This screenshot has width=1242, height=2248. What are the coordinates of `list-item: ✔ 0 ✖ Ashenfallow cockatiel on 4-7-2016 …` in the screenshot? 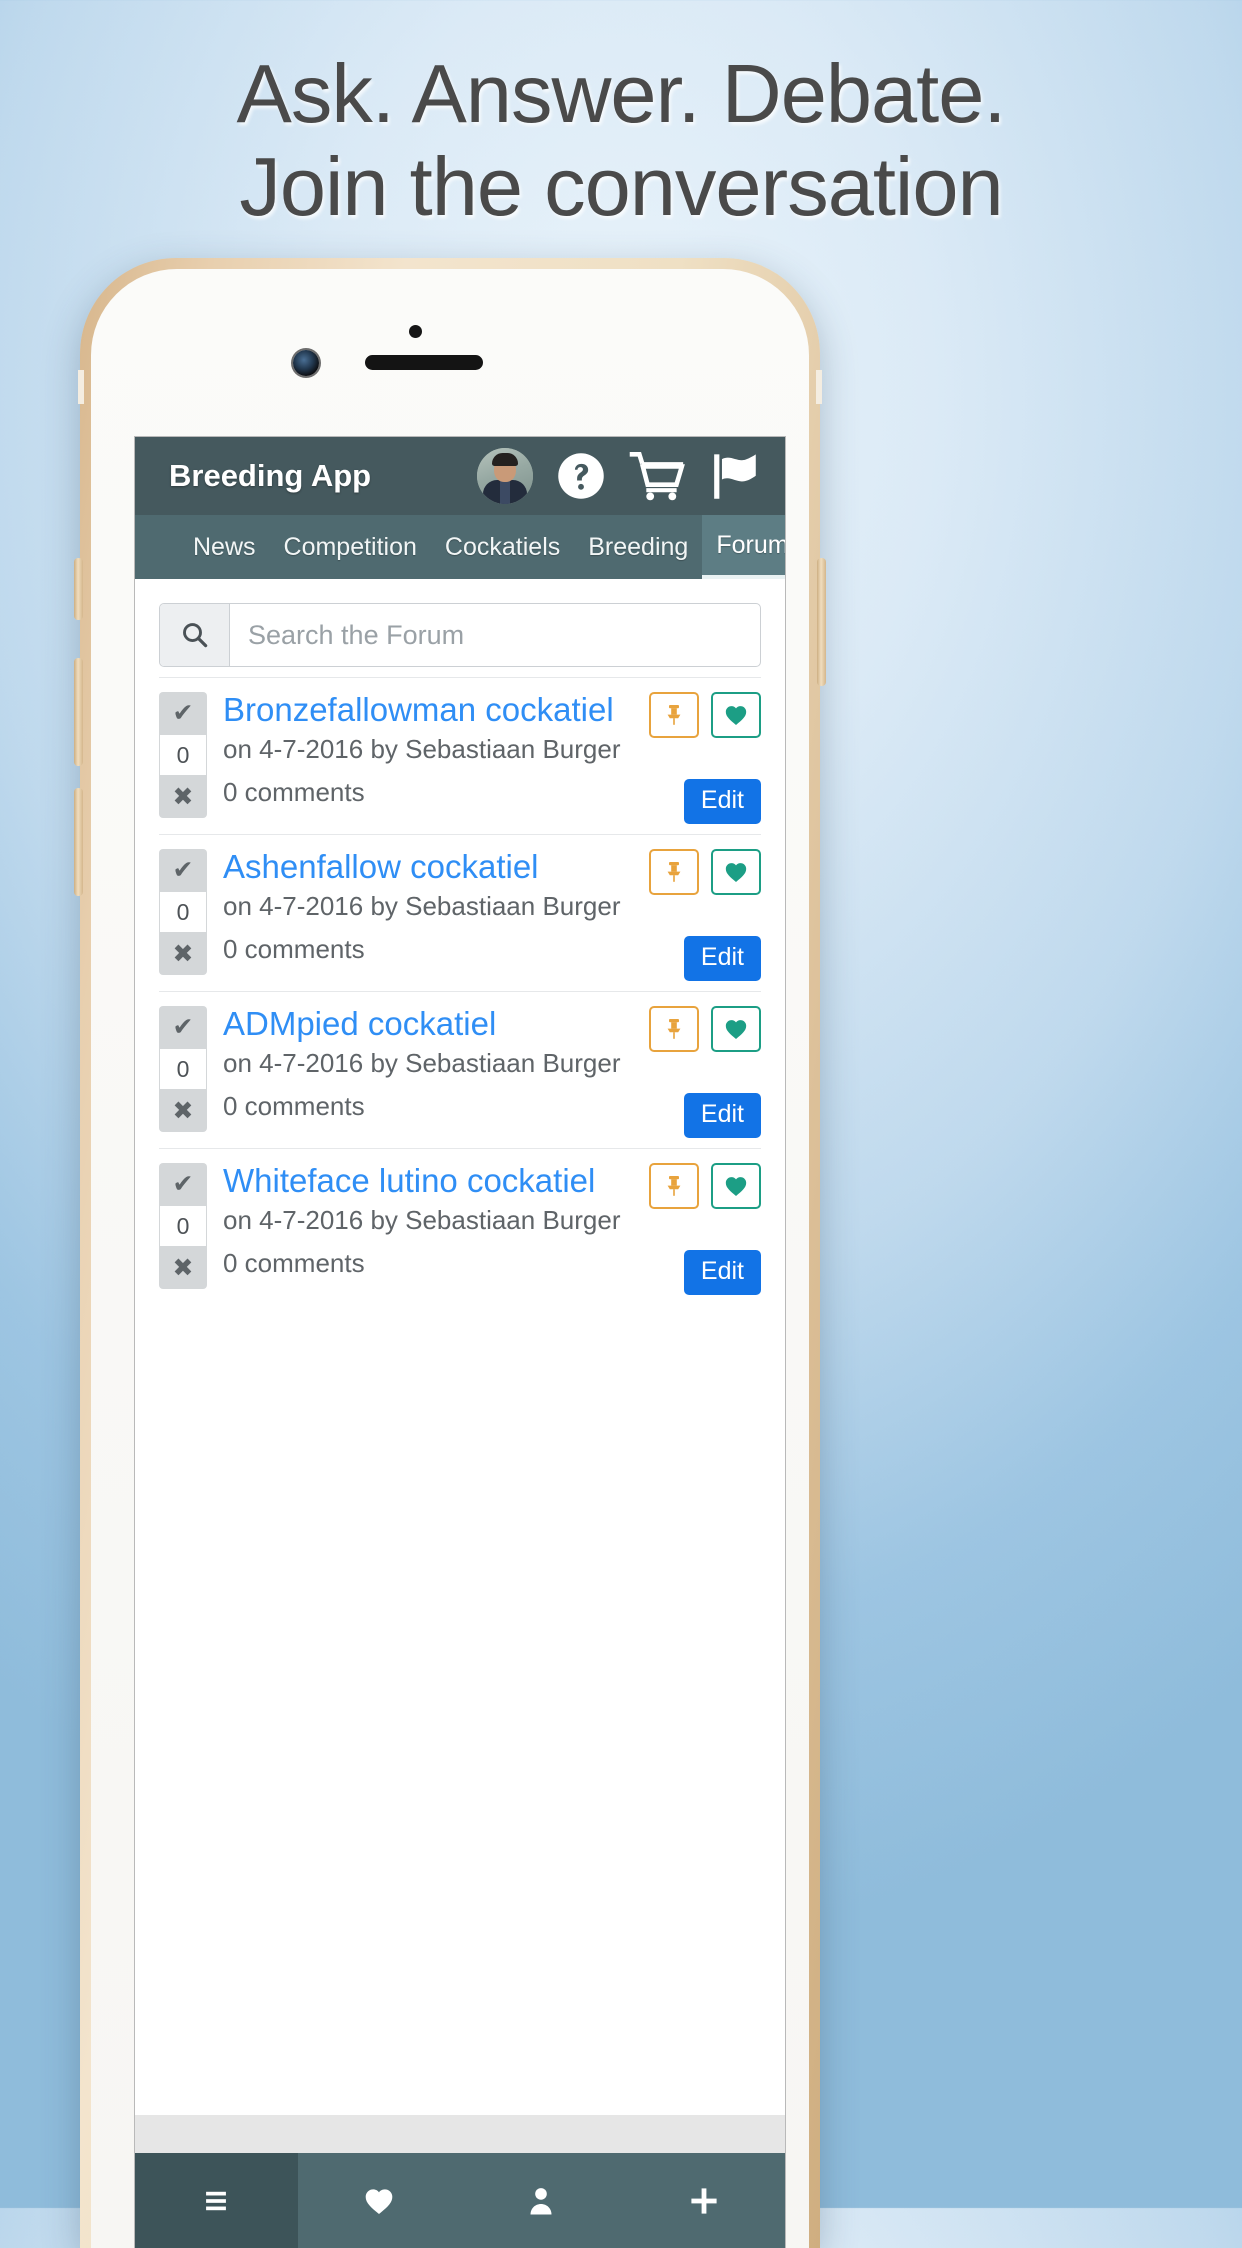 It's located at (460, 912).